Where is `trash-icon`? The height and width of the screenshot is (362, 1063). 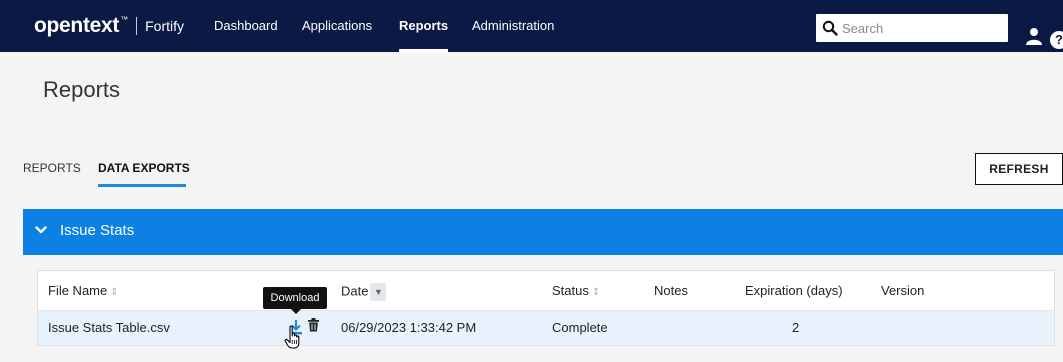
trash-icon is located at coordinates (313, 325).